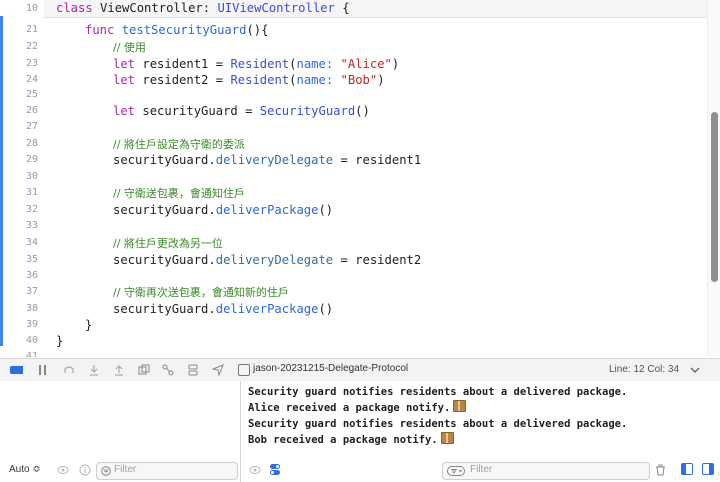 This screenshot has width=720, height=482. I want to click on layers-icon, so click(144, 369).